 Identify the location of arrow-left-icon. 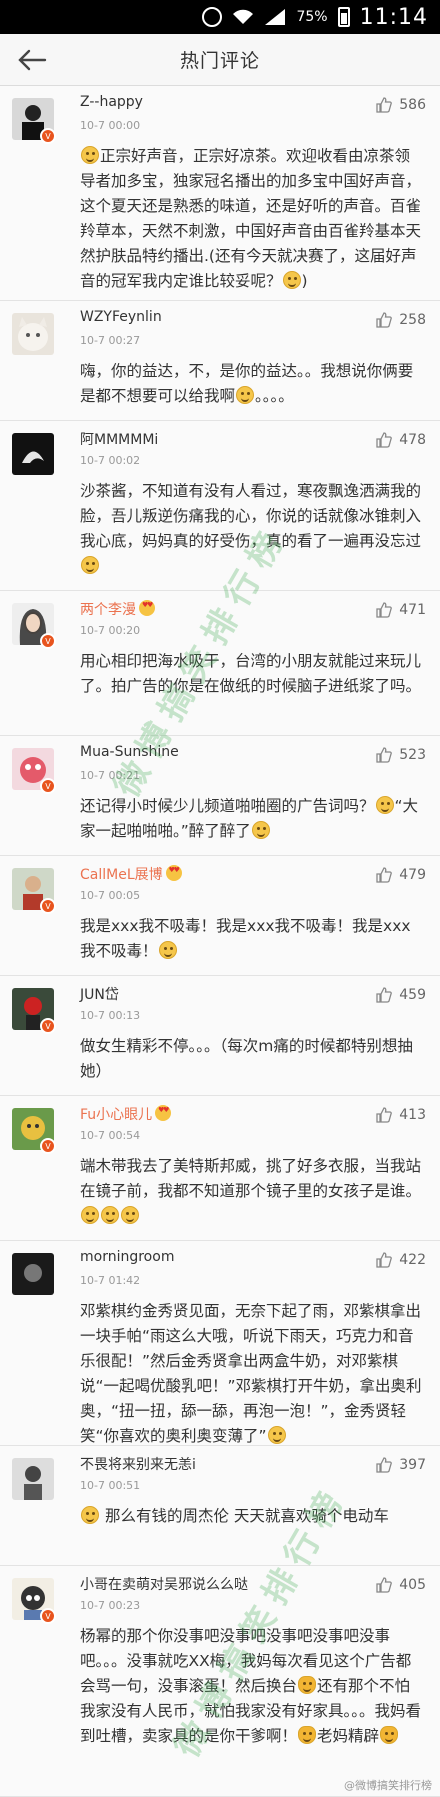
(32, 60).